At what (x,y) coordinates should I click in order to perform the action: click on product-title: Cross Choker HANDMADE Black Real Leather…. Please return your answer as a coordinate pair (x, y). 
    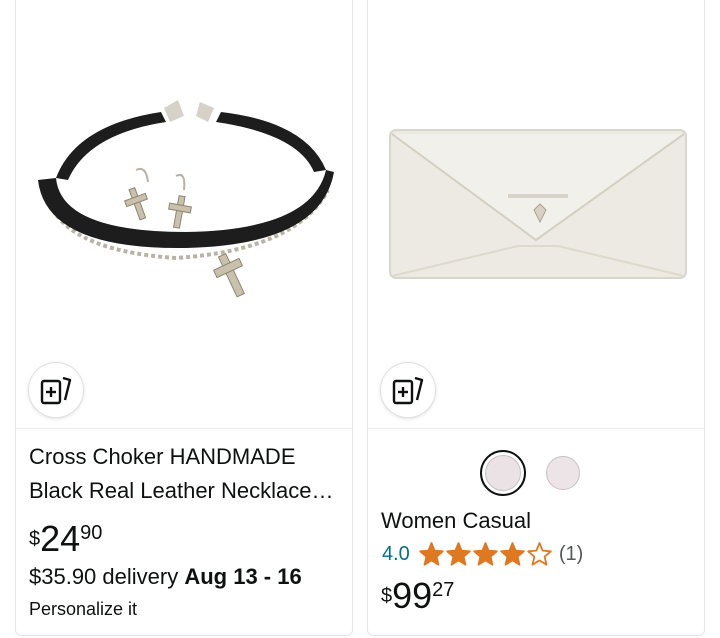
    Looking at the image, I should click on (185, 474).